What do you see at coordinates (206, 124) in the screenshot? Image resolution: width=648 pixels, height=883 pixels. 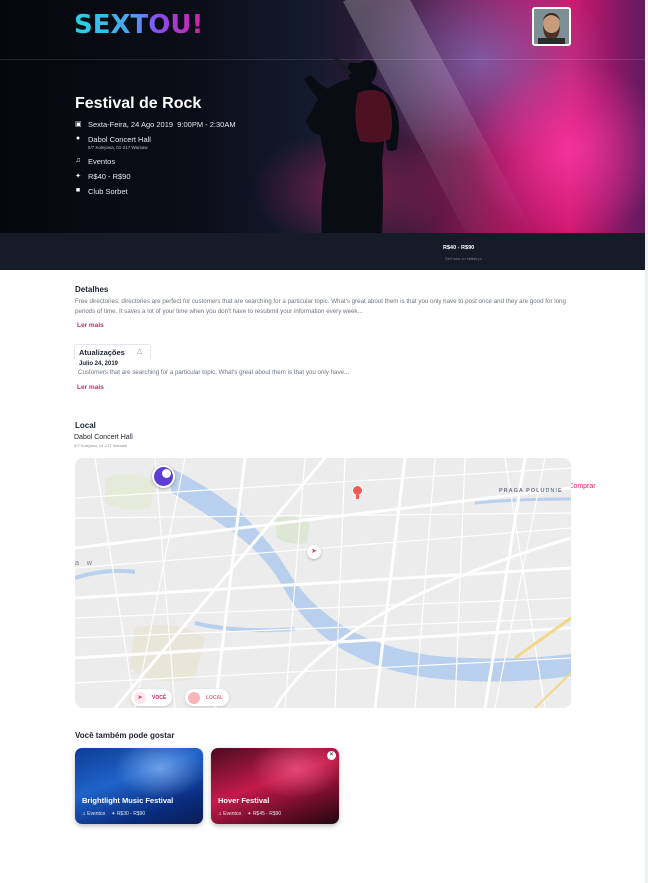 I see `event-time: 9:00PM - 2:30AM` at bounding box center [206, 124].